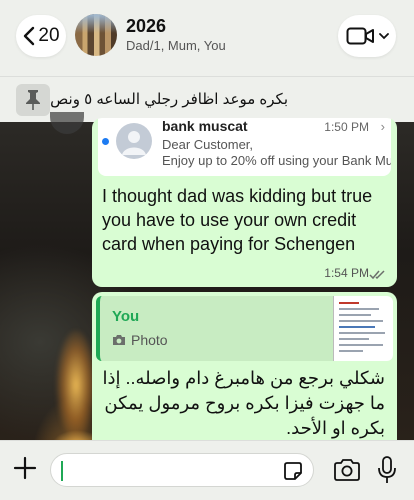 The width and height of the screenshot is (414, 500). Describe the element at coordinates (182, 470) in the screenshot. I see `message-input` at that location.